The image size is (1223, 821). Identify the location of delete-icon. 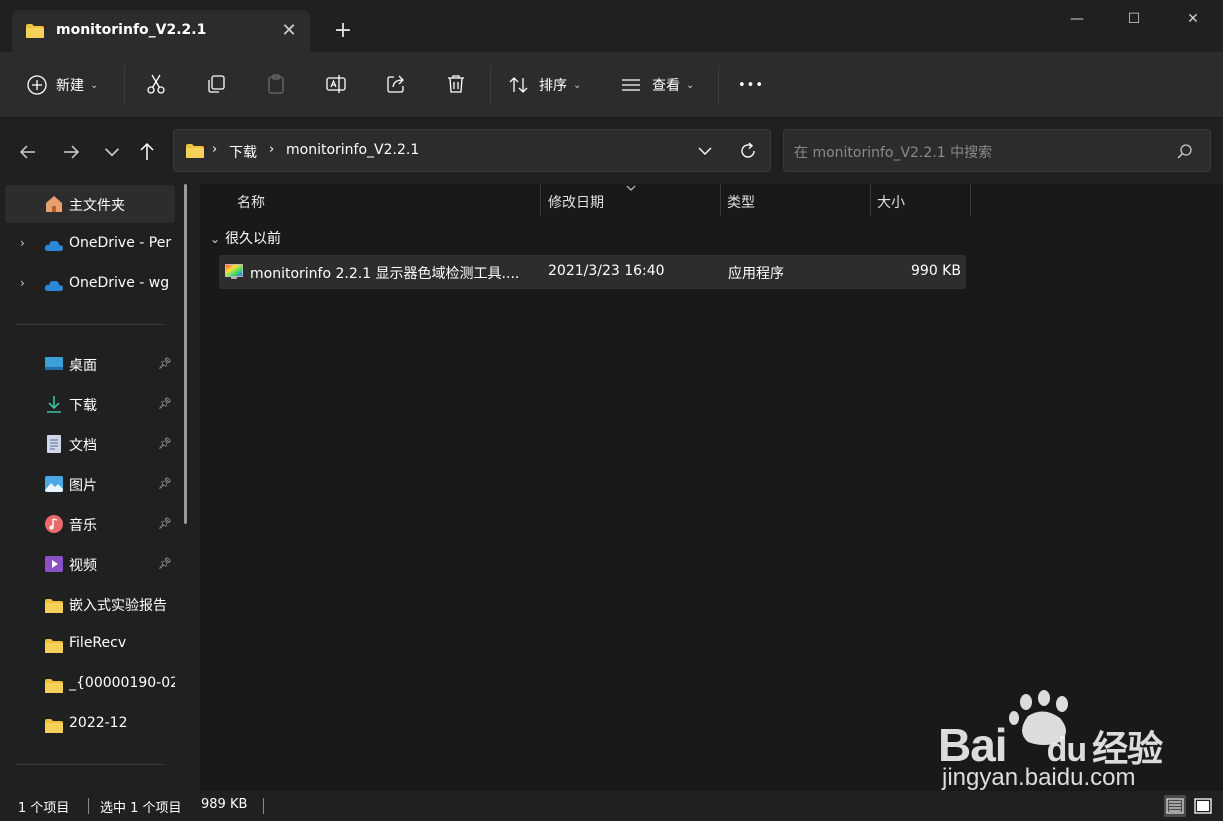
(456, 84).